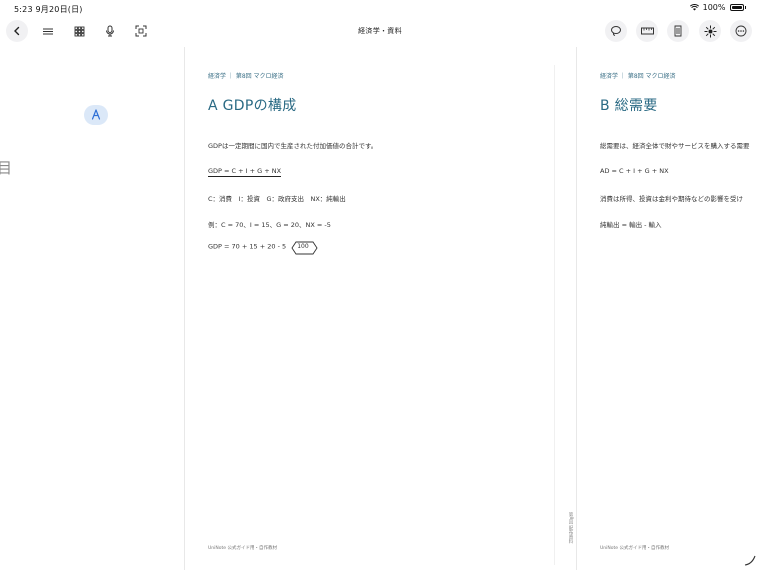 This screenshot has height=570, width=760. What do you see at coordinates (741, 31) in the screenshot?
I see `more-icon` at bounding box center [741, 31].